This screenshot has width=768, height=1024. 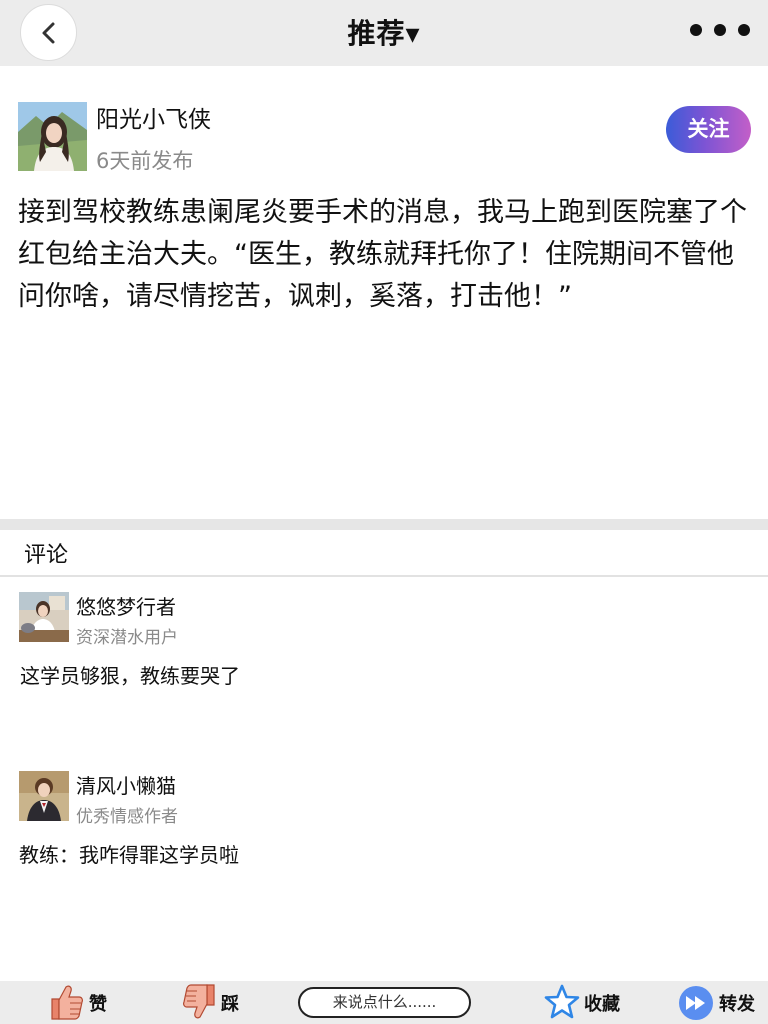 What do you see at coordinates (602, 1004) in the screenshot?
I see `favorite-label: 收藏` at bounding box center [602, 1004].